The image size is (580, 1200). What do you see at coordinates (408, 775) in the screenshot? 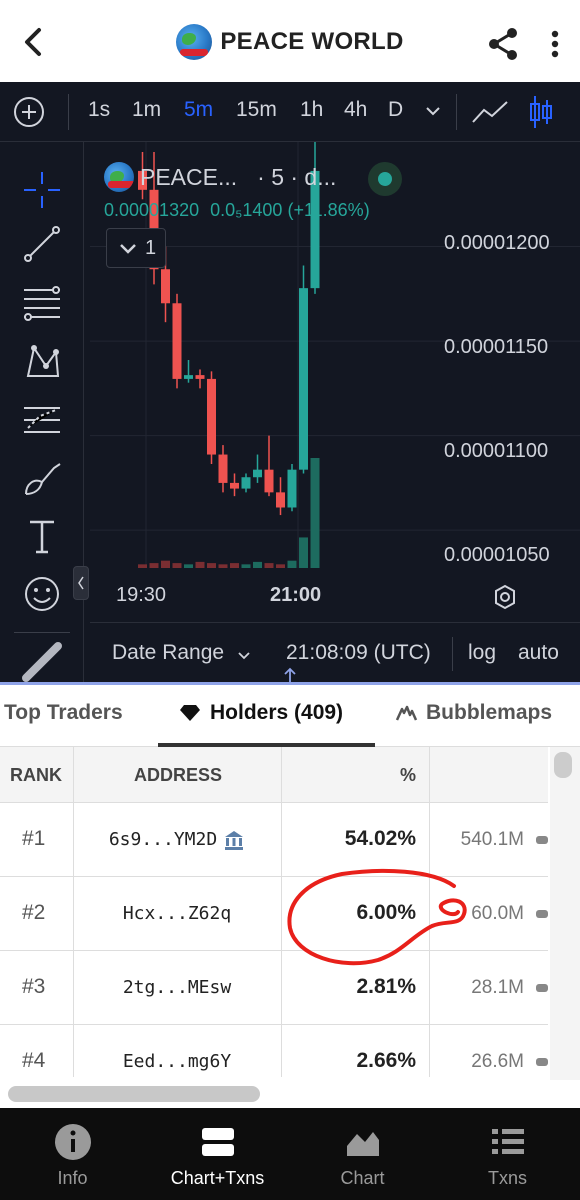
I see `column-header-percent: %` at bounding box center [408, 775].